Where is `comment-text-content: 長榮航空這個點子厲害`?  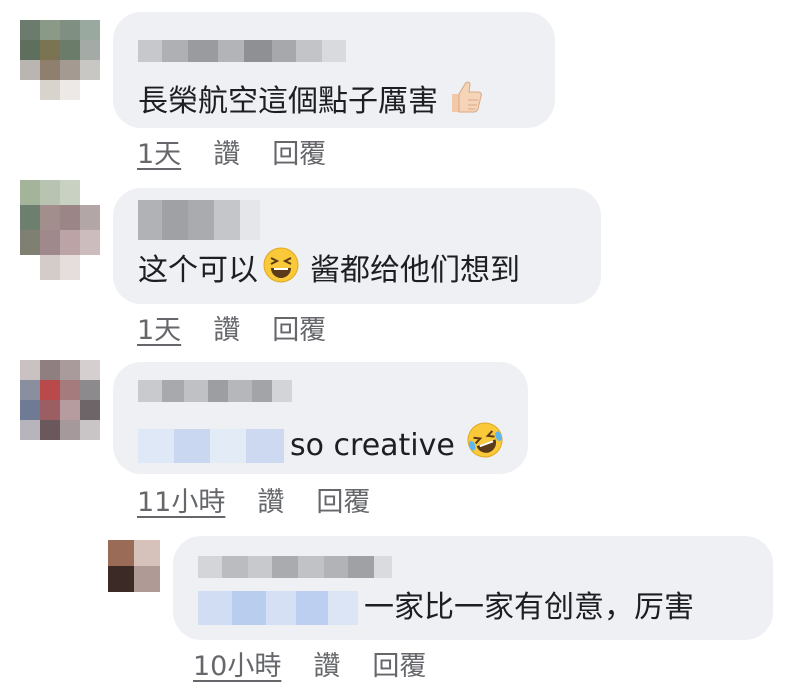 comment-text-content: 長榮航空這個點子厲害 is located at coordinates (288, 101).